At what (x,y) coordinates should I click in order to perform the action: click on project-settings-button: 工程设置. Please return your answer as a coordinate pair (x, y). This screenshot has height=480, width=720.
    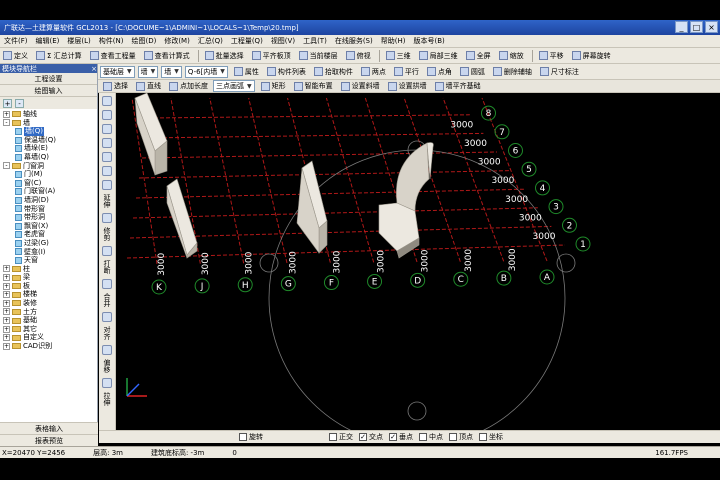
    Looking at the image, I should click on (48, 79).